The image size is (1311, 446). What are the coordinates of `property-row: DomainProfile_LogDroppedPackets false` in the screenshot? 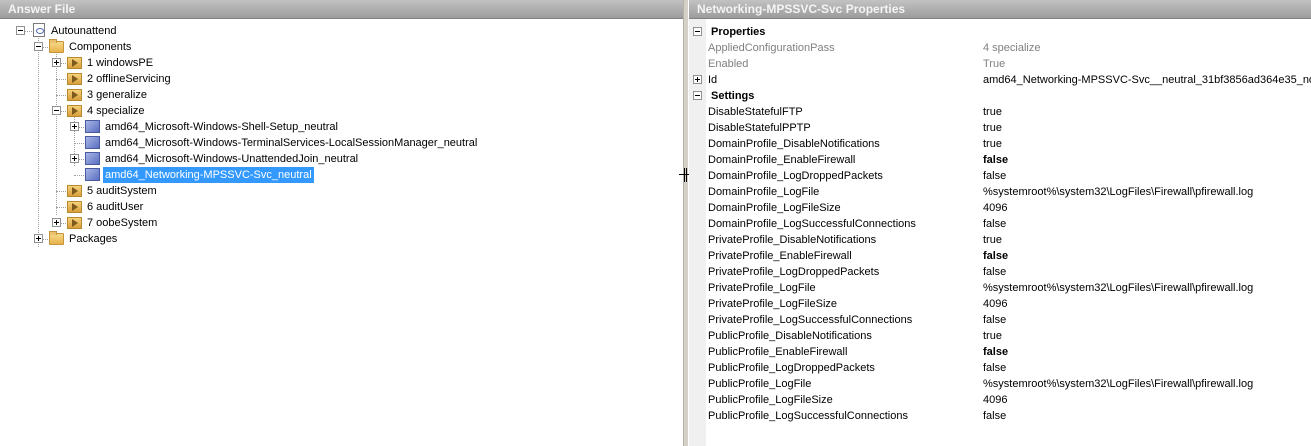 It's located at (1000, 176).